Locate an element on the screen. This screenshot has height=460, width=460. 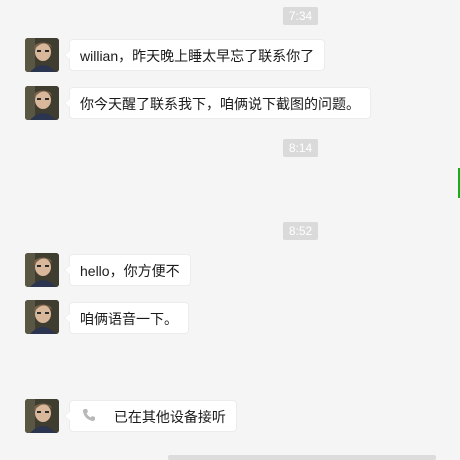
message-text: 你今天醒了联系我下，咱俩说下截图的问题。 is located at coordinates (220, 104).